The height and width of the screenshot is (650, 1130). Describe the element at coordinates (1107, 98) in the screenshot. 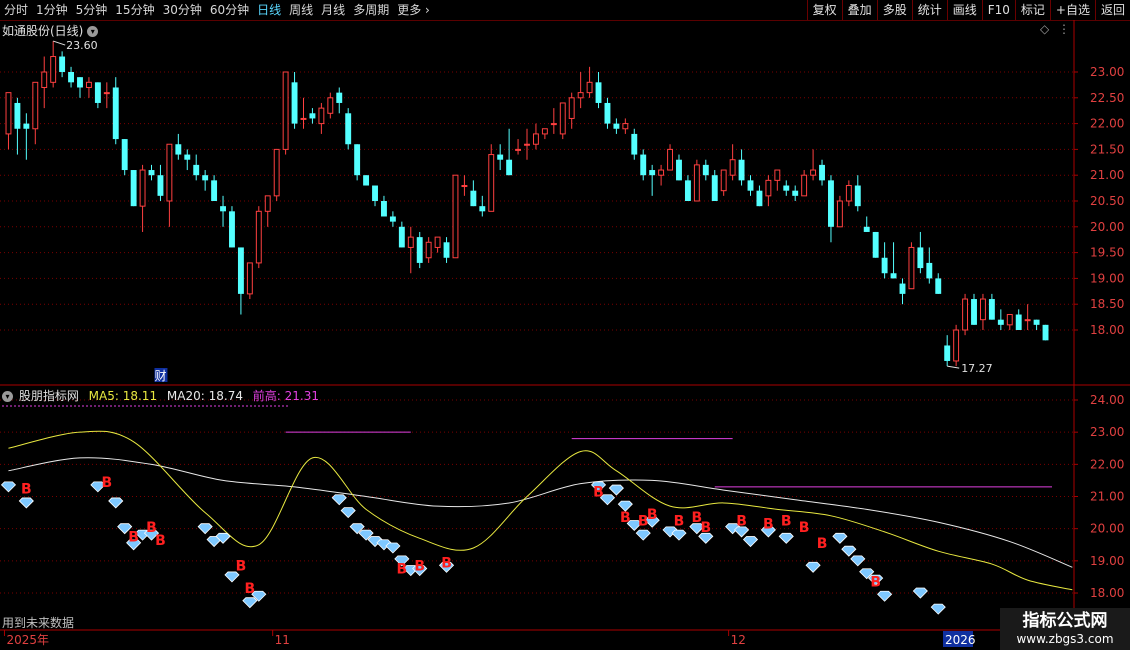

I see `price-tick-label: 22.50` at that location.